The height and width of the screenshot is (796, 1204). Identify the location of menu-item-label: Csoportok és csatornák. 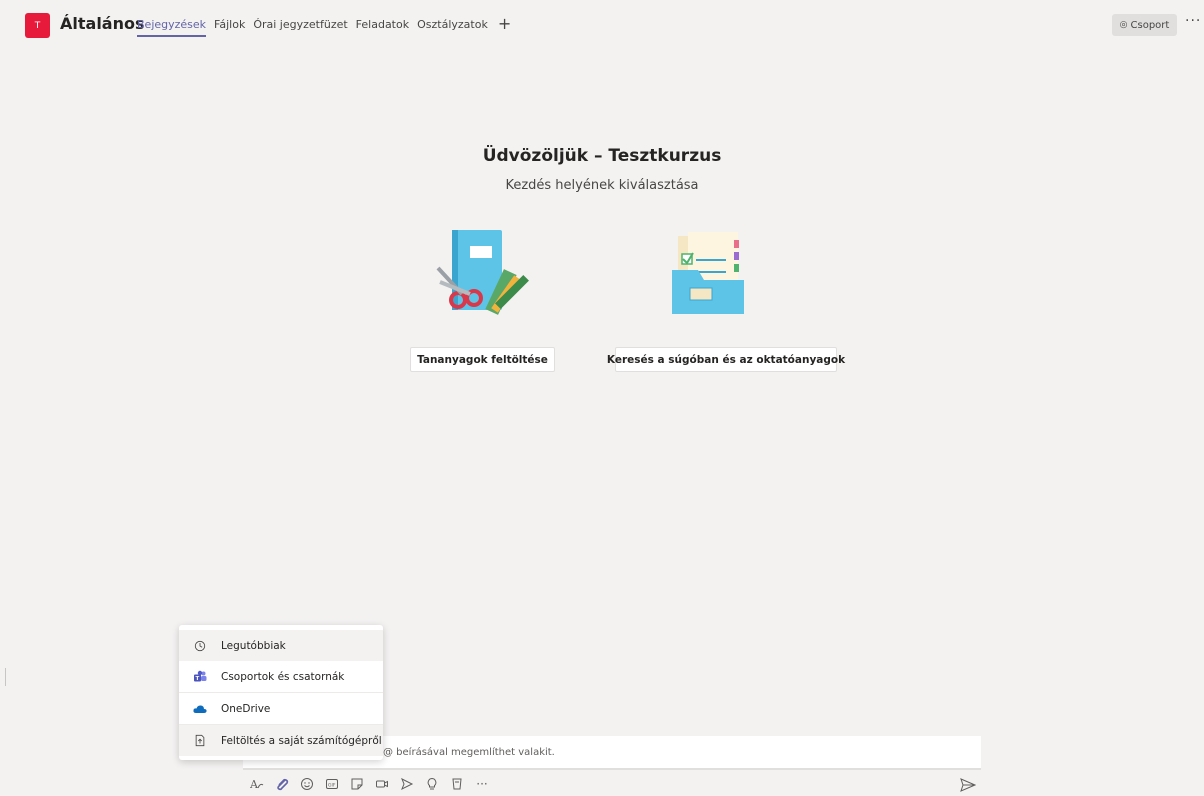
(283, 676).